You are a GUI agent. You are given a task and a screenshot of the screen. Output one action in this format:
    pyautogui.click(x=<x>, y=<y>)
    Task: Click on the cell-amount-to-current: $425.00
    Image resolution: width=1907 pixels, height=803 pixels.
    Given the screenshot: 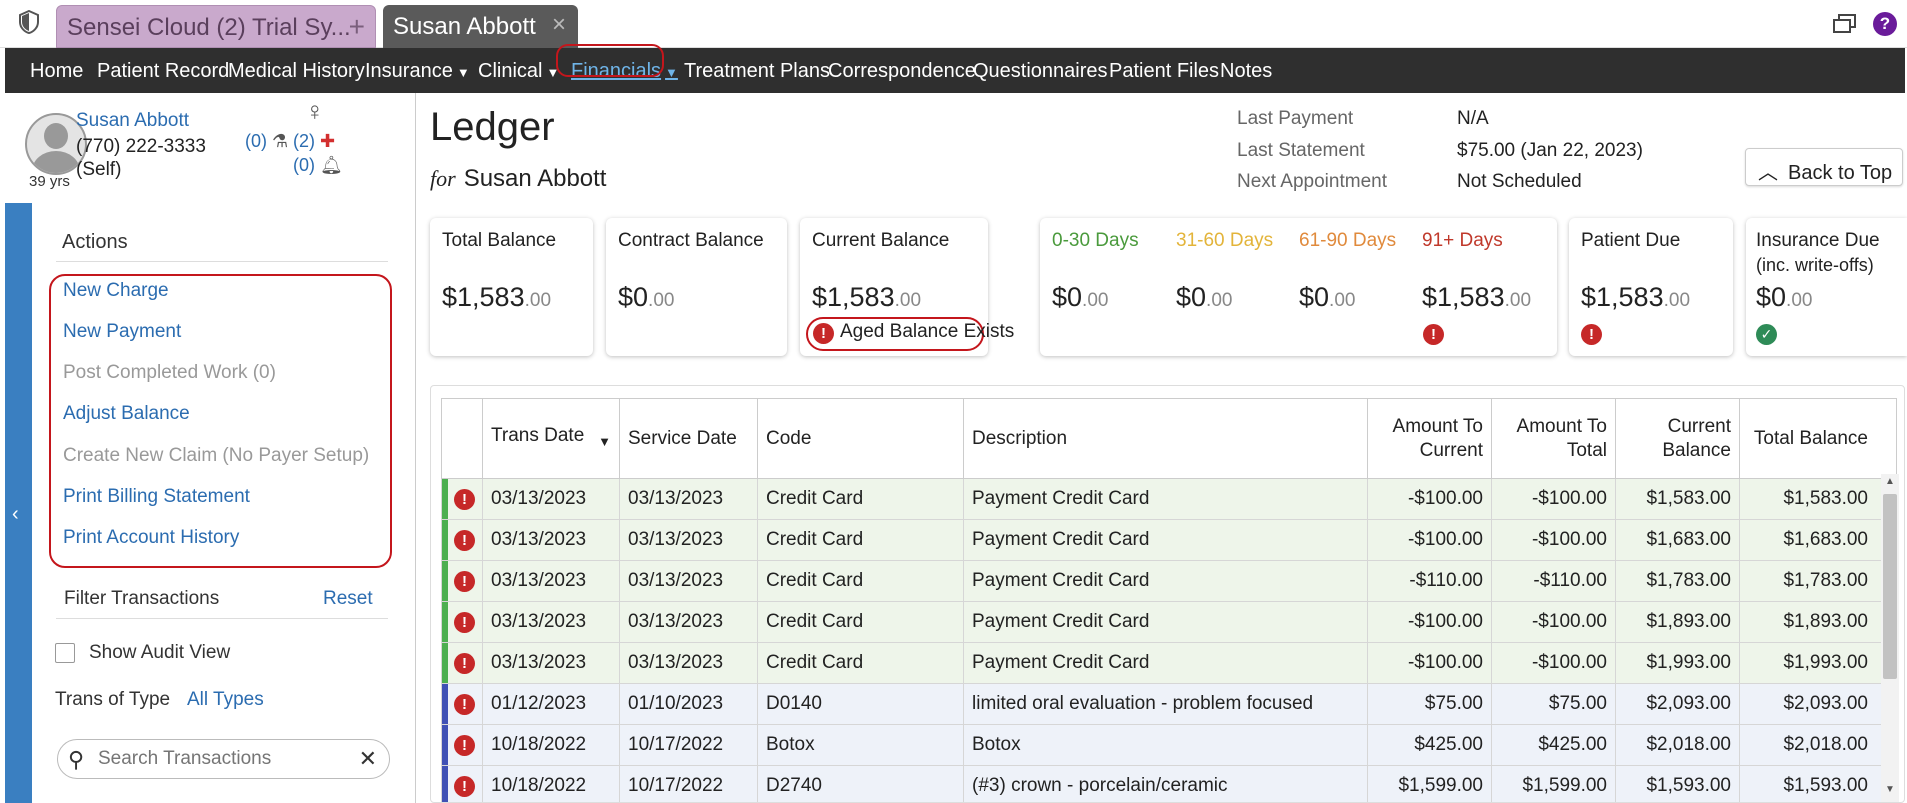 What is the action you would take?
    pyautogui.click(x=1429, y=745)
    